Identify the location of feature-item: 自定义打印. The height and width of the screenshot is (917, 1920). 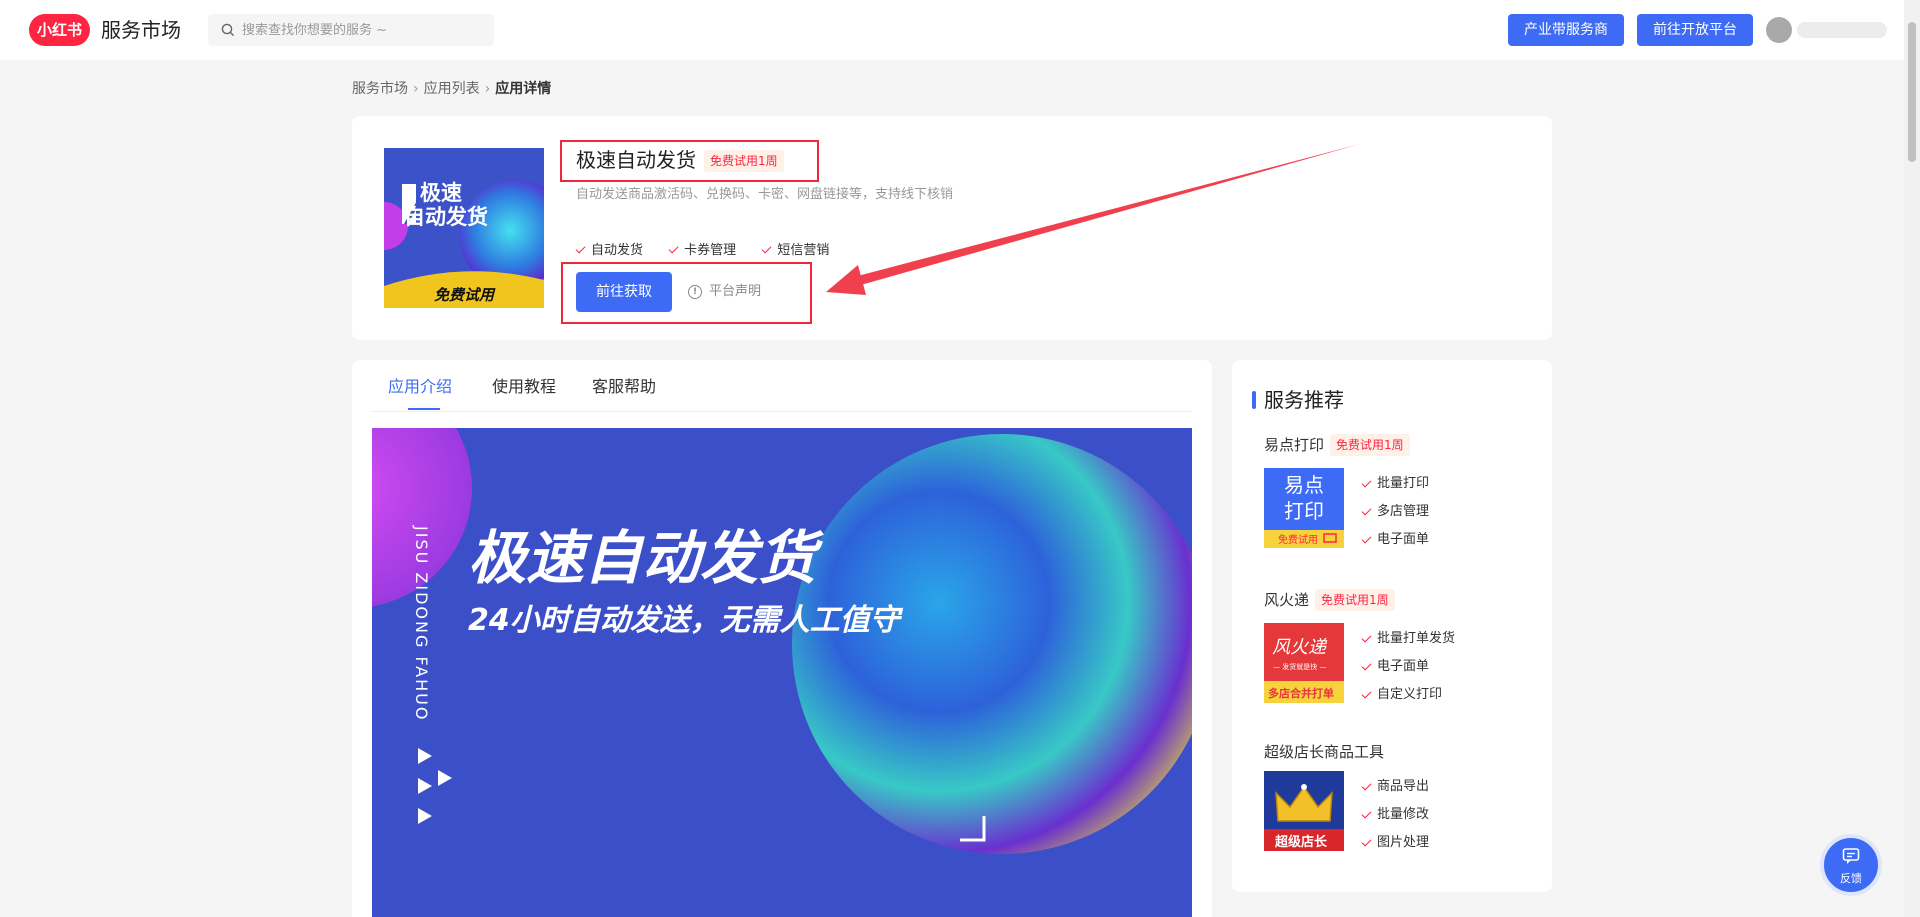
(1408, 695).